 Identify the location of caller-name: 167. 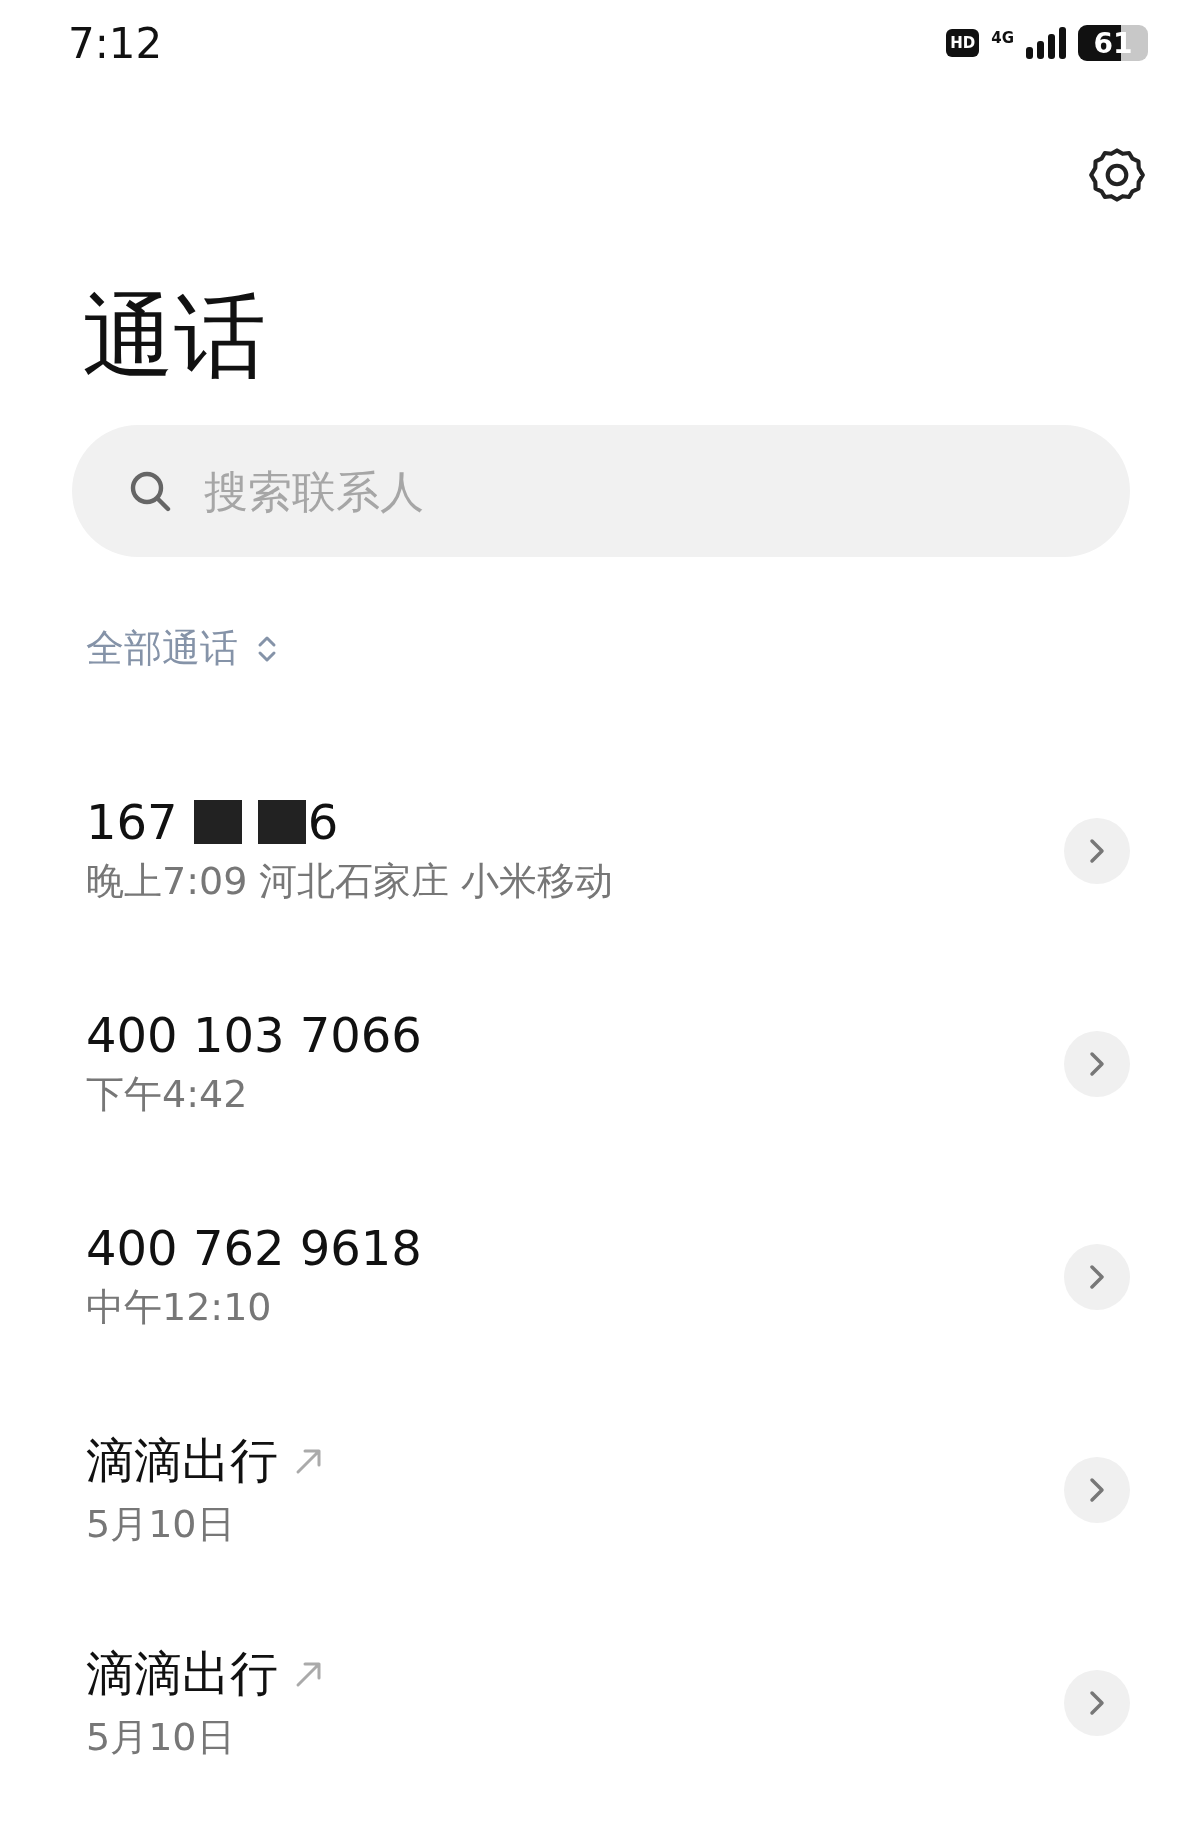
(132, 822).